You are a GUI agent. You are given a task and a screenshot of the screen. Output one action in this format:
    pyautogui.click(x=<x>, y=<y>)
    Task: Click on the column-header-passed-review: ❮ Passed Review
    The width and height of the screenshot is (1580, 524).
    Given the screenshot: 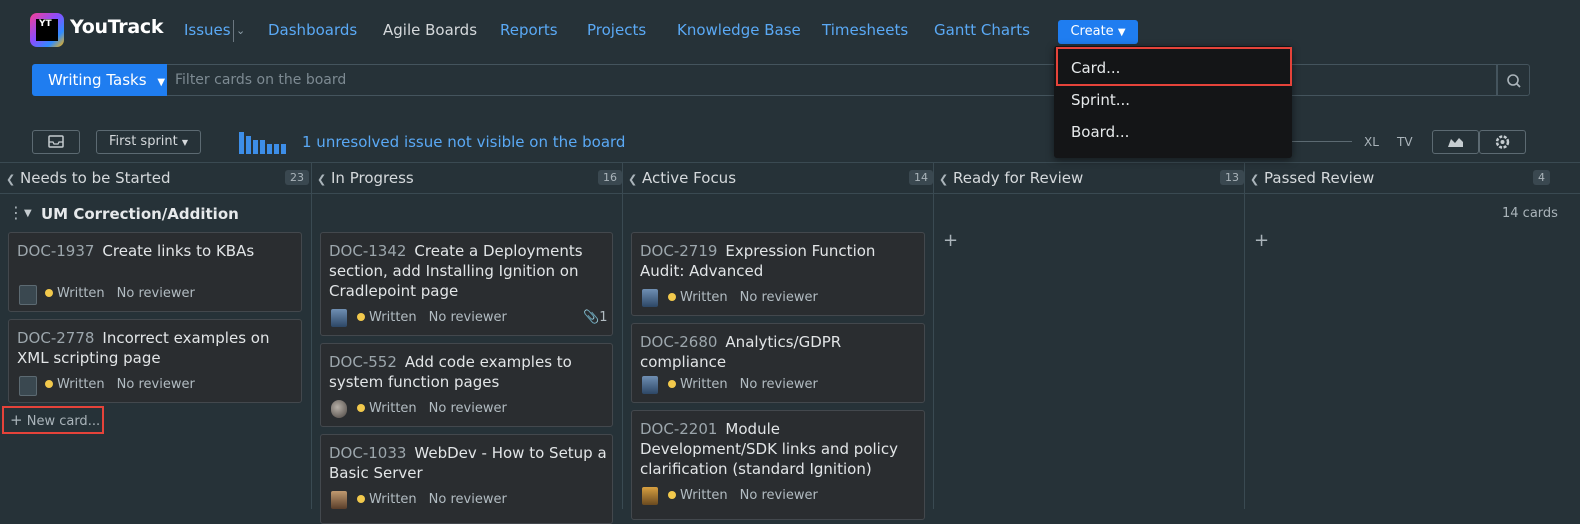 What is the action you would take?
    pyautogui.click(x=1312, y=178)
    